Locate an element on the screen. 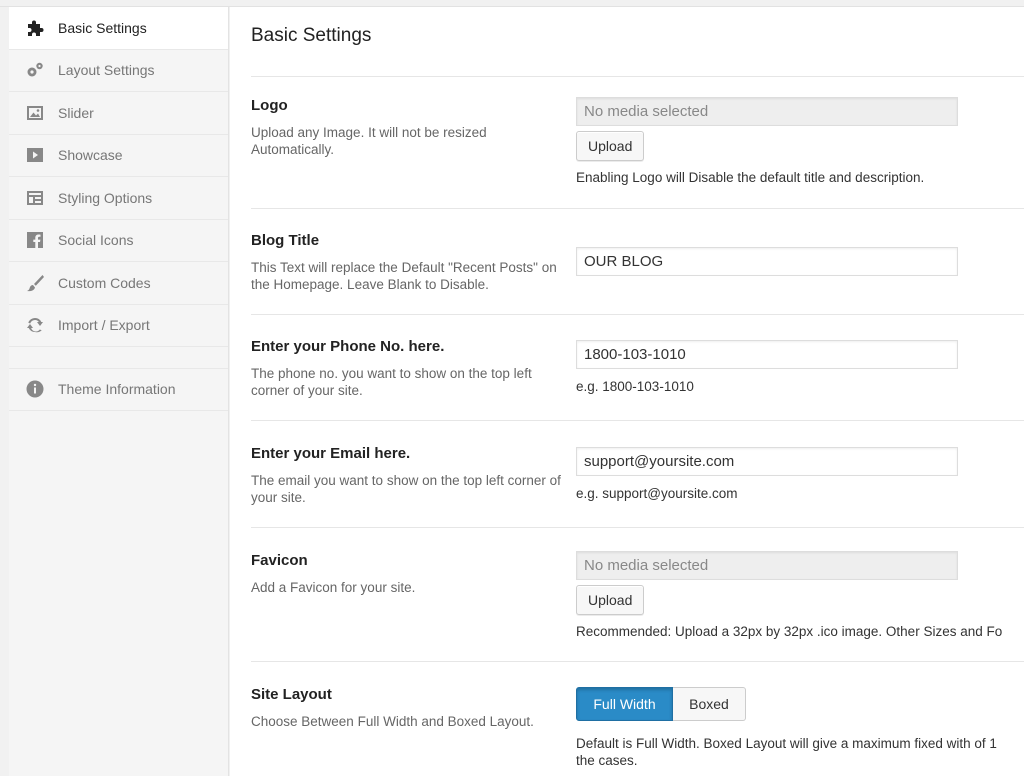 This screenshot has width=1024, height=776. sidebar-item-label: Import / Export is located at coordinates (104, 325).